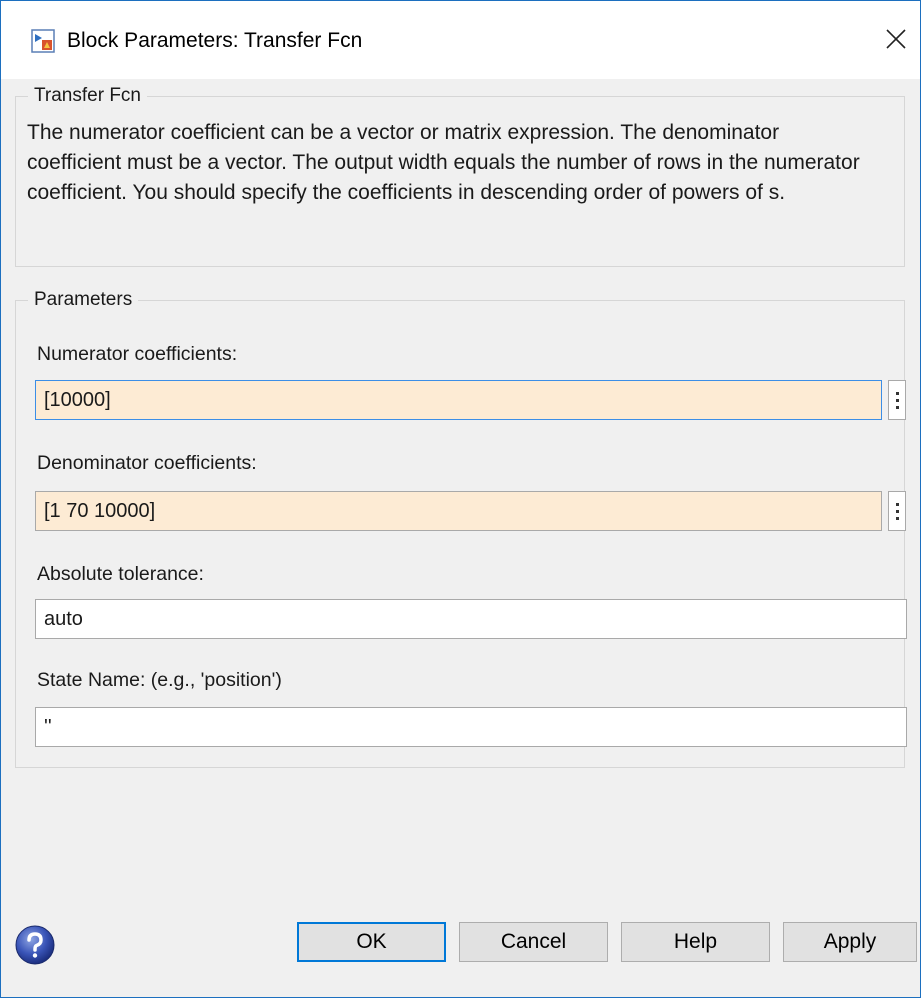 Image resolution: width=921 pixels, height=998 pixels. Describe the element at coordinates (43, 41) in the screenshot. I see `simulink-block-icon` at that location.